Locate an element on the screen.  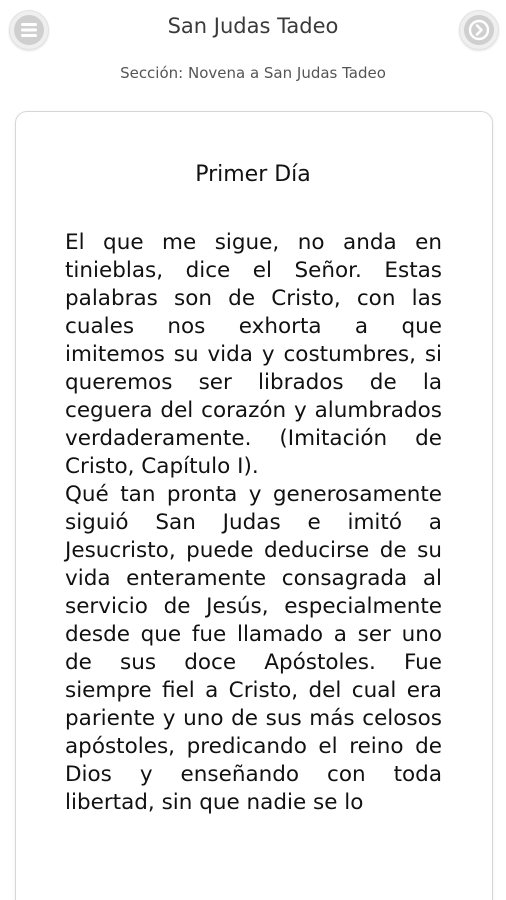
section-label: Sección: Novena a San Judas Tadeo is located at coordinates (253, 73).